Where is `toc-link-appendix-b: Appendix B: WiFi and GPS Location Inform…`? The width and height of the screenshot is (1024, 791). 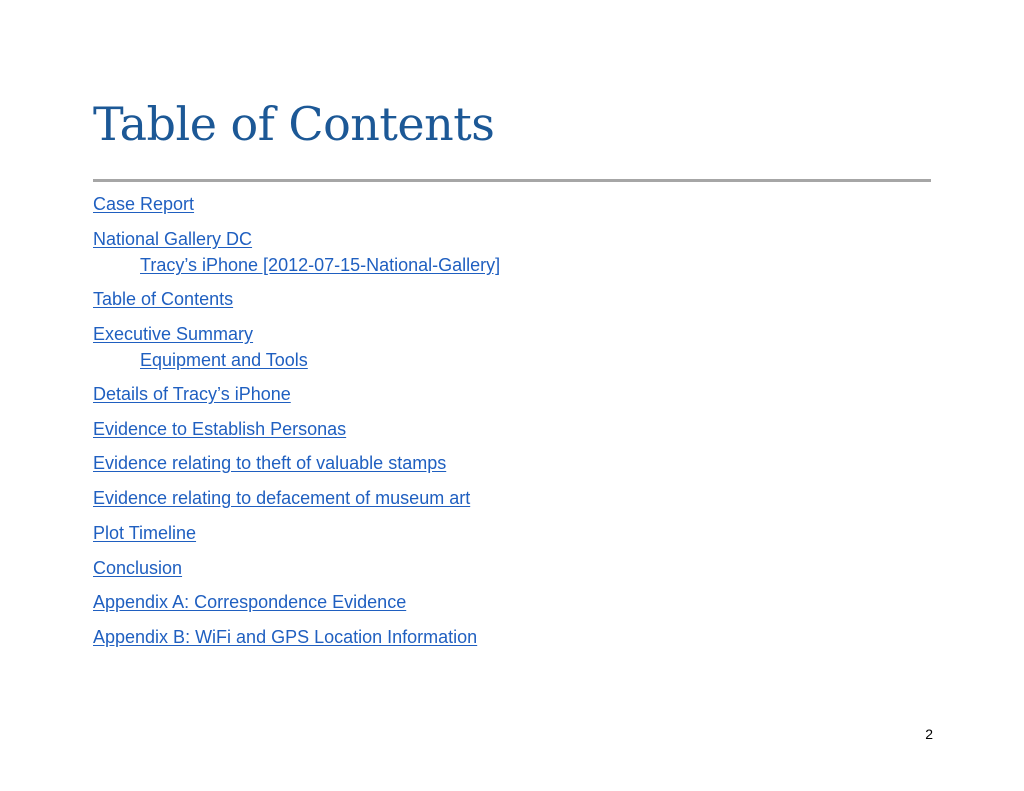
toc-link-appendix-b: Appendix B: WiFi and GPS Location Inform… is located at coordinates (285, 637).